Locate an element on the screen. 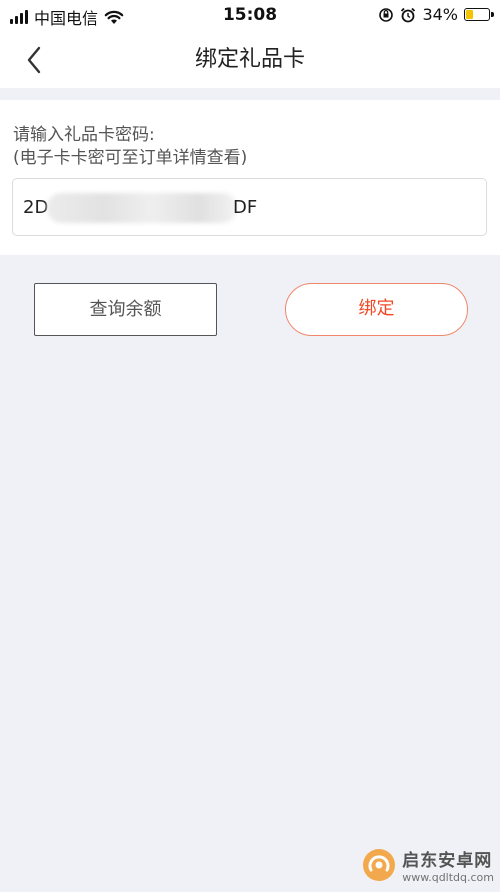 This screenshot has height=892, width=500. code-prefix-text: 2D is located at coordinates (36, 207).